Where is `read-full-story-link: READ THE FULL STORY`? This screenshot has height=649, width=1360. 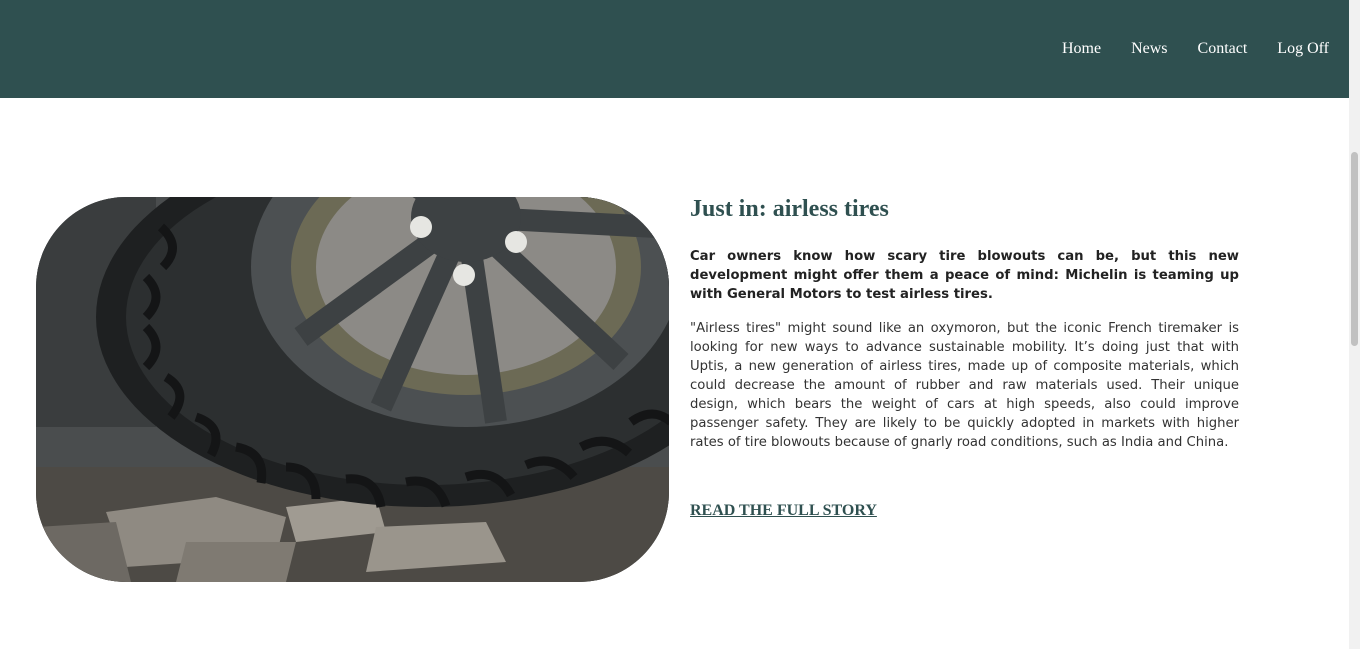 read-full-story-link: READ THE FULL STORY is located at coordinates (783, 511).